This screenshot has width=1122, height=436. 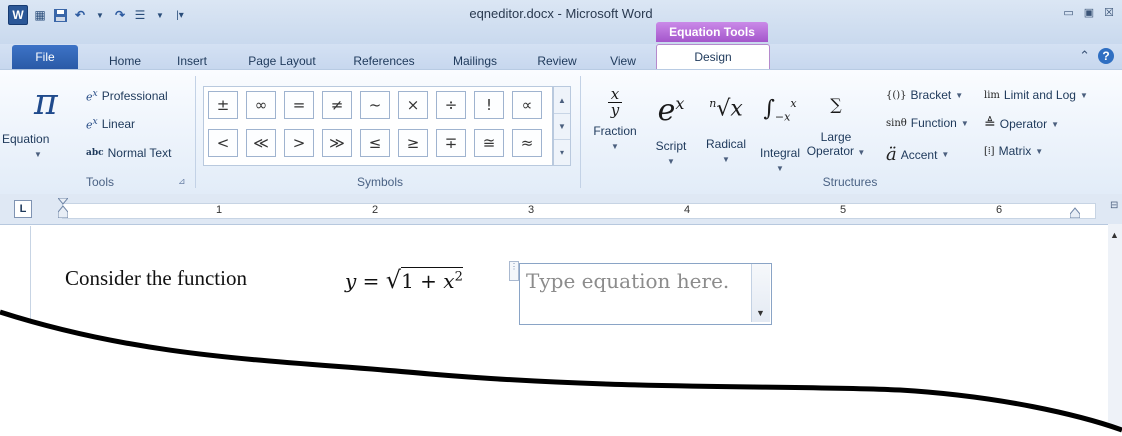 What do you see at coordinates (671, 110) in the screenshot?
I see `script-icon: ex` at bounding box center [671, 110].